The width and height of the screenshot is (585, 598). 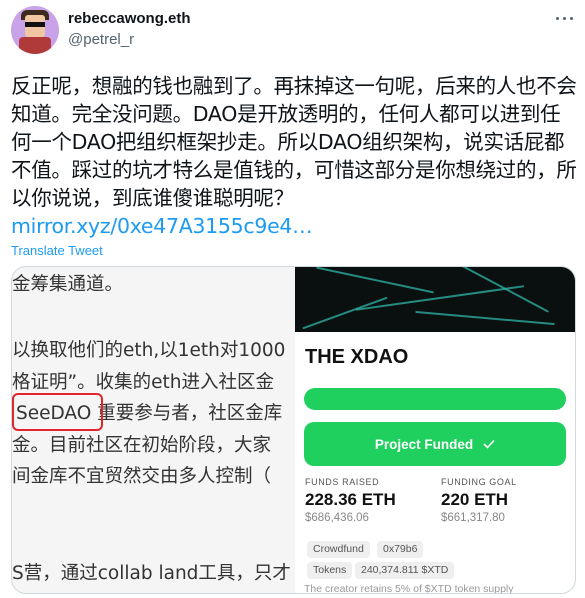 What do you see at coordinates (475, 499) in the screenshot?
I see `funding-goal-value: 220 ETH` at bounding box center [475, 499].